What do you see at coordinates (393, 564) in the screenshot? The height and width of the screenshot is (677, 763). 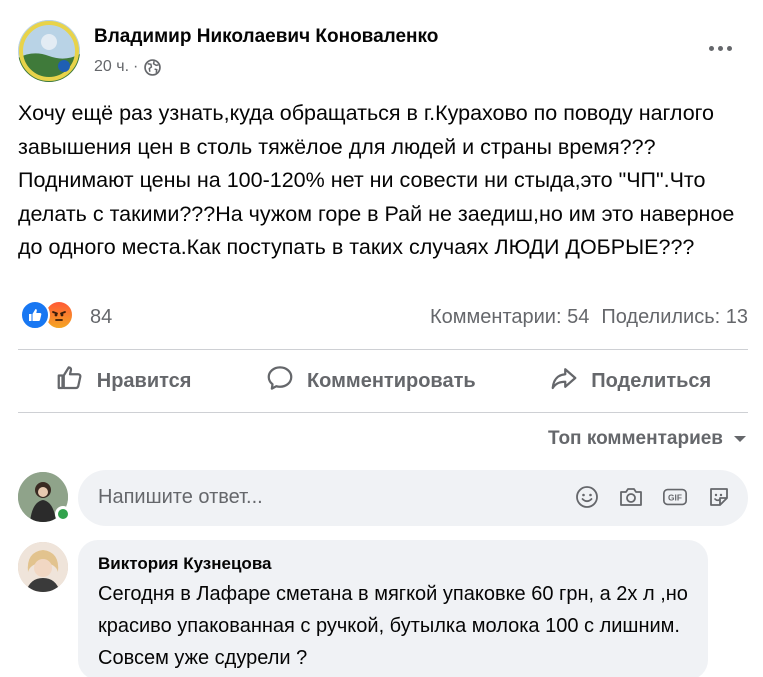 I see `comment-author: Виктория Кузнецова` at bounding box center [393, 564].